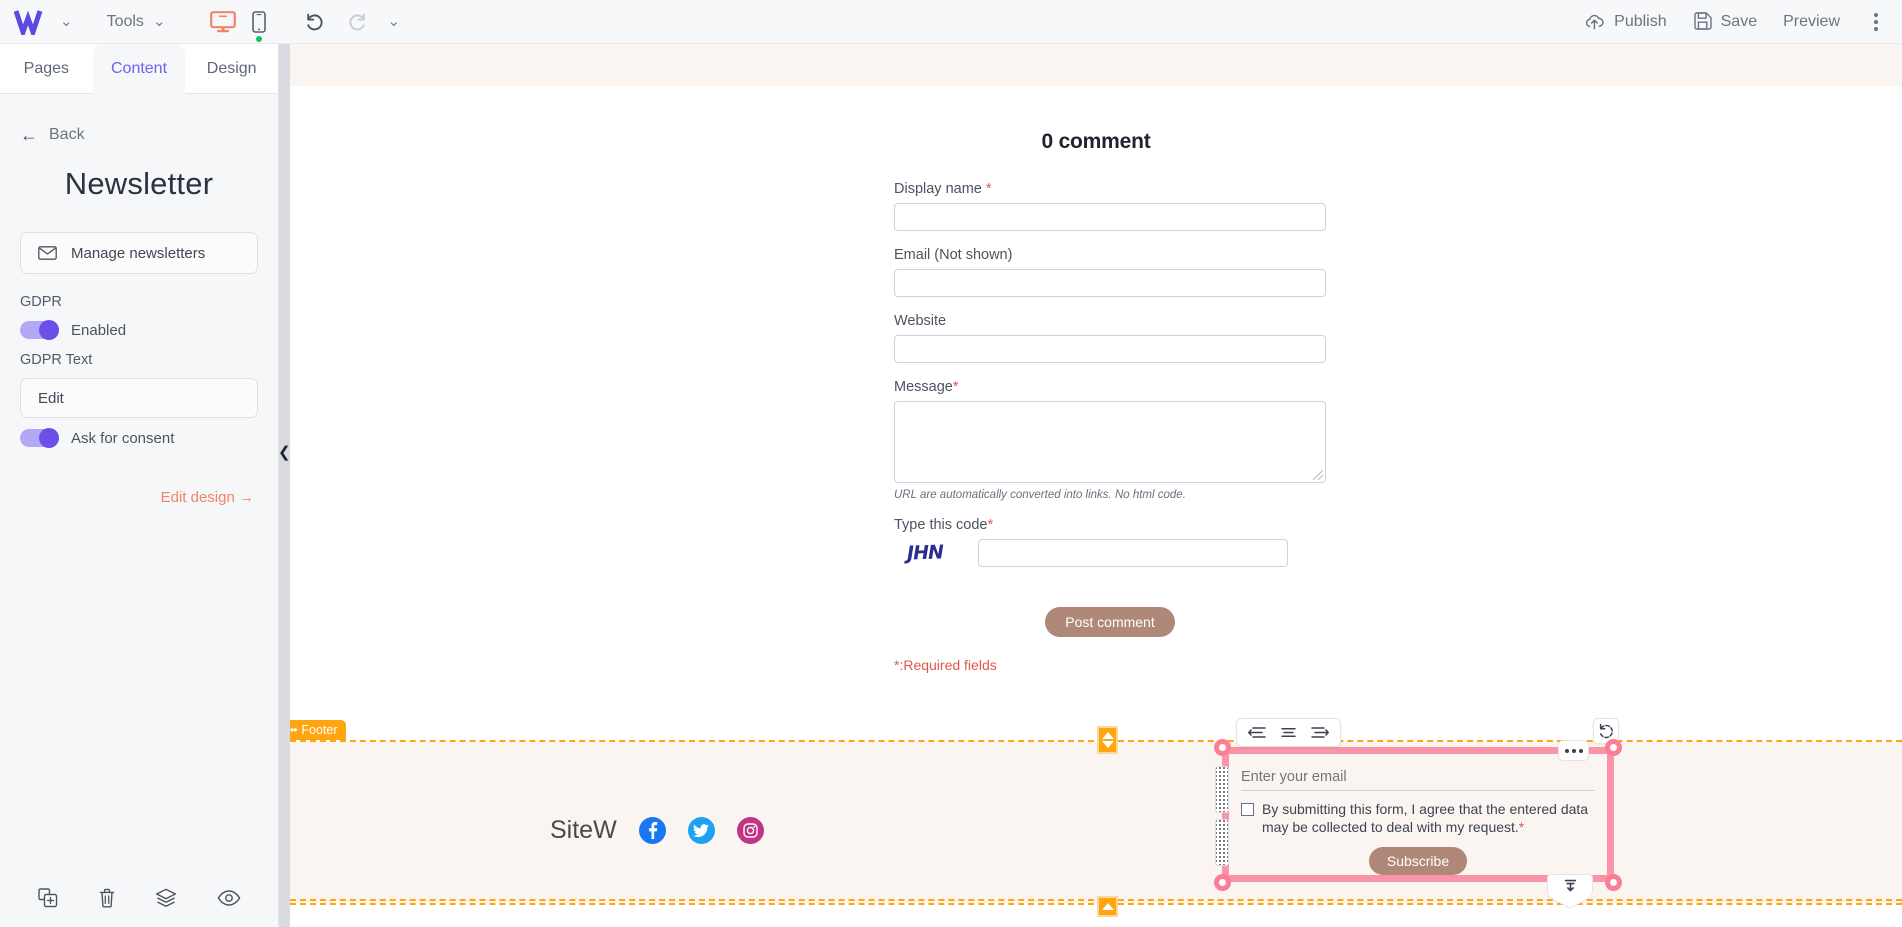  Describe the element at coordinates (1222, 747) in the screenshot. I see `resize-handle-top-left` at that location.